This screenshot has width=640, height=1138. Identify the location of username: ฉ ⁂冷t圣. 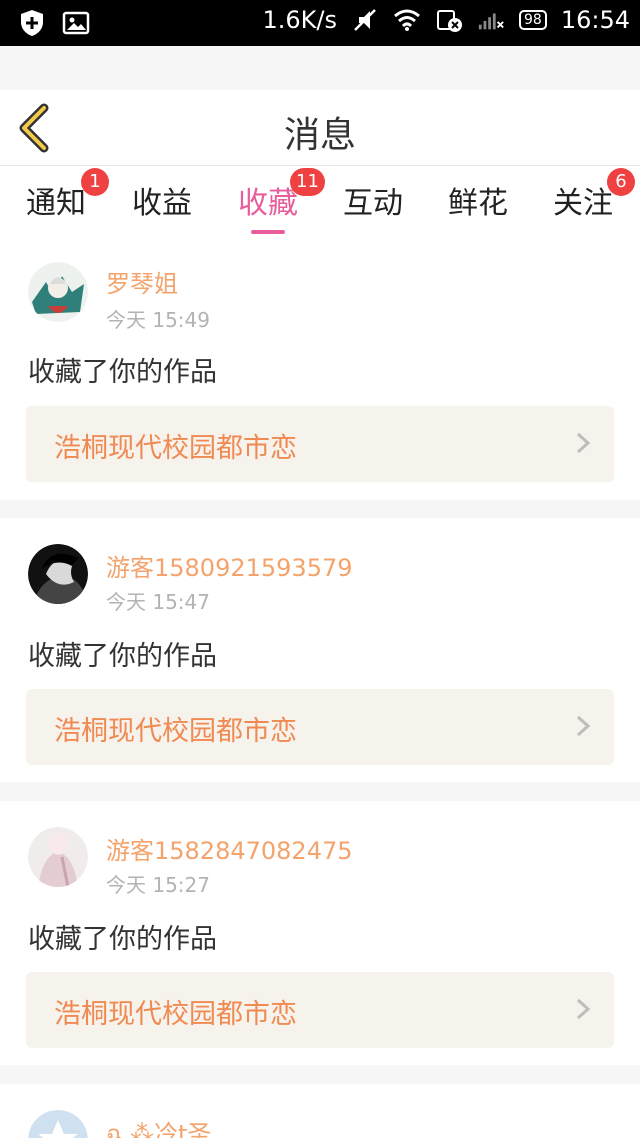
(158, 1126).